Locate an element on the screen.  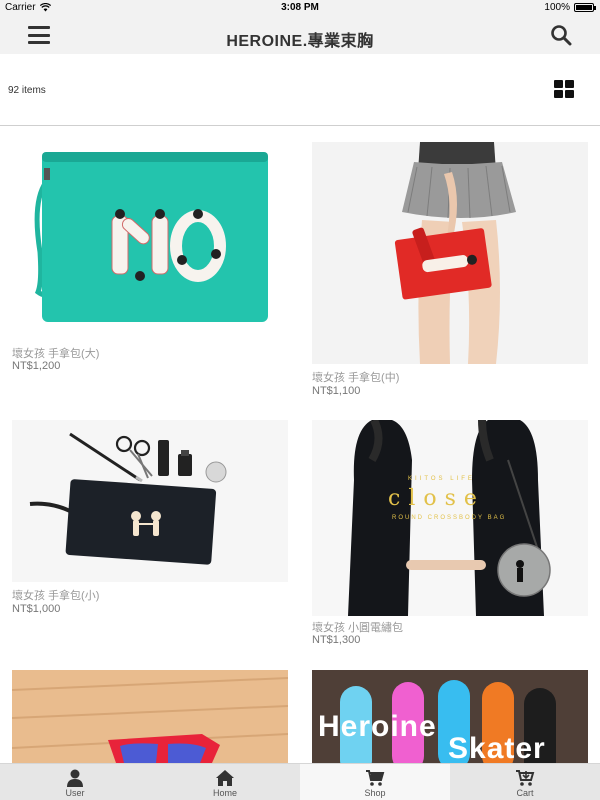
tab-cart: Cart is located at coordinates (525, 782).